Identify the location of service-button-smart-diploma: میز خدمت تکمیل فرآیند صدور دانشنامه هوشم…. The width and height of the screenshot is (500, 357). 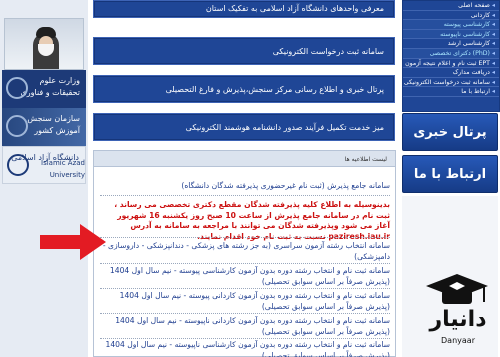
(244, 127).